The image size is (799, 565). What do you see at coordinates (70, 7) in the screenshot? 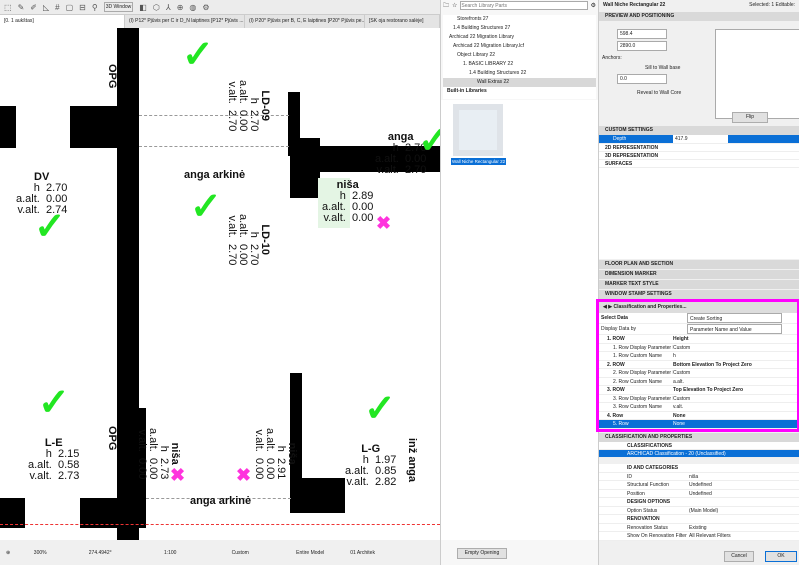
I see `layers-icon: ▢` at bounding box center [70, 7].